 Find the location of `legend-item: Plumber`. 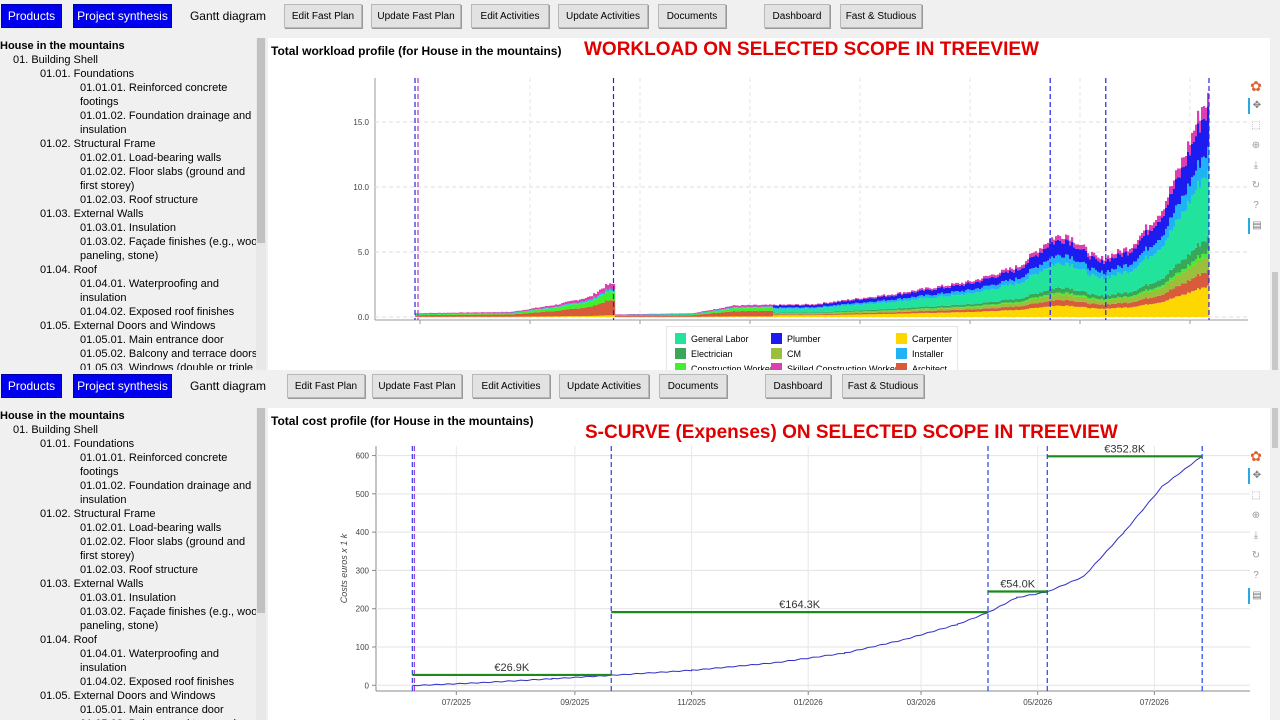

legend-item: Plumber is located at coordinates (796, 338).